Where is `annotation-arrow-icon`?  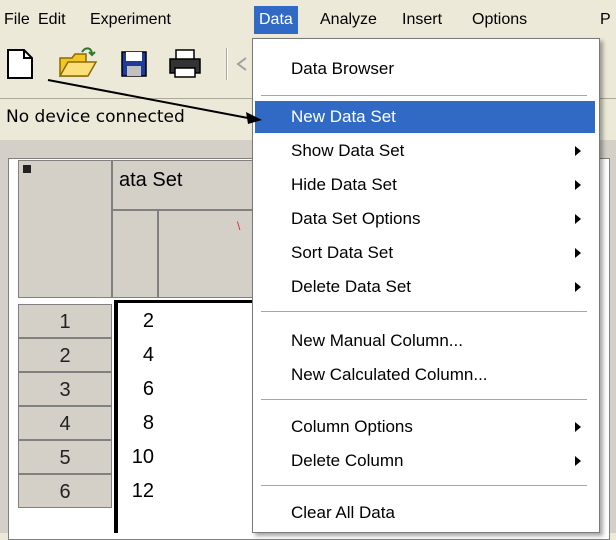 annotation-arrow-icon is located at coordinates (154, 101).